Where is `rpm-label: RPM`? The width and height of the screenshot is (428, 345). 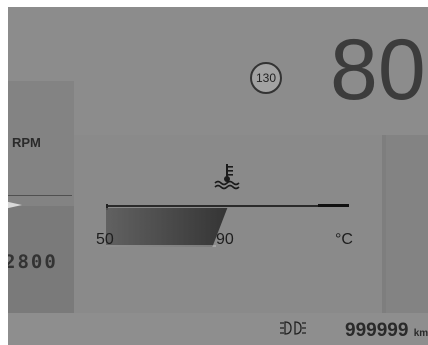
rpm-label: RPM is located at coordinates (26, 142).